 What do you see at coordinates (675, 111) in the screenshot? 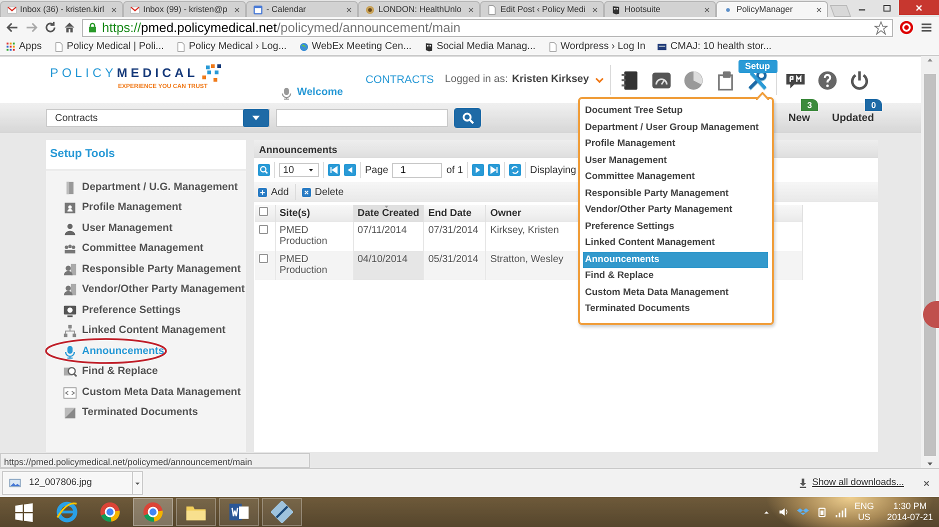
I see `menu-item: Document Tree Setup` at bounding box center [675, 111].